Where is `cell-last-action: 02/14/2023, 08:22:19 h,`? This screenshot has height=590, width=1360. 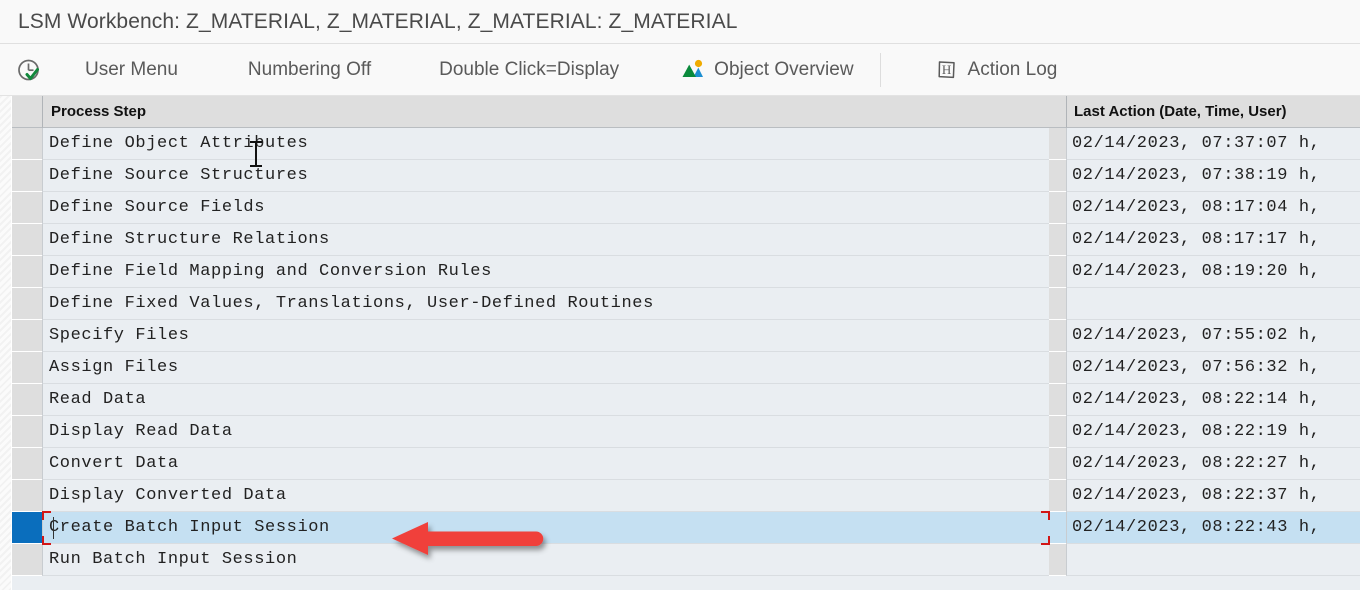 cell-last-action: 02/14/2023, 08:22:19 h, is located at coordinates (1213, 432).